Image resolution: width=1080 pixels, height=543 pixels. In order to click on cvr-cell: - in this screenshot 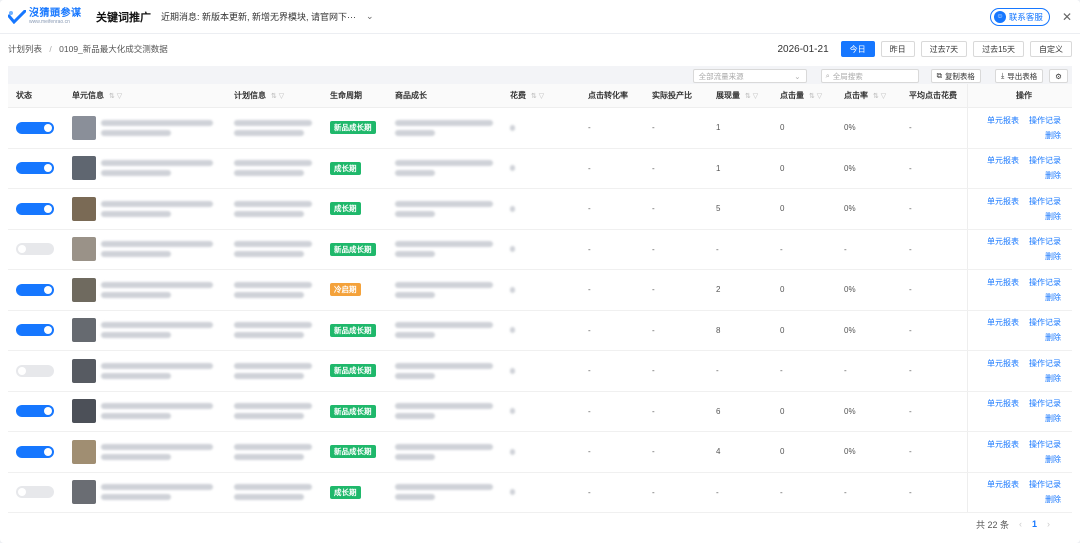, I will do `click(589, 452)`.